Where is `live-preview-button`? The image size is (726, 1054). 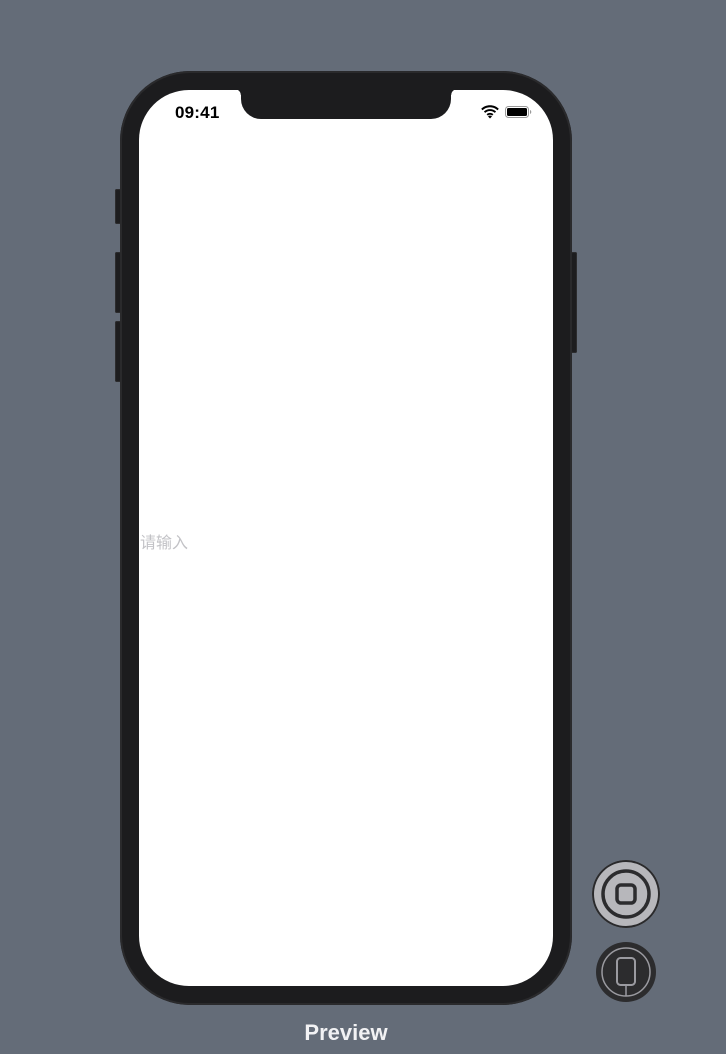 live-preview-button is located at coordinates (626, 894).